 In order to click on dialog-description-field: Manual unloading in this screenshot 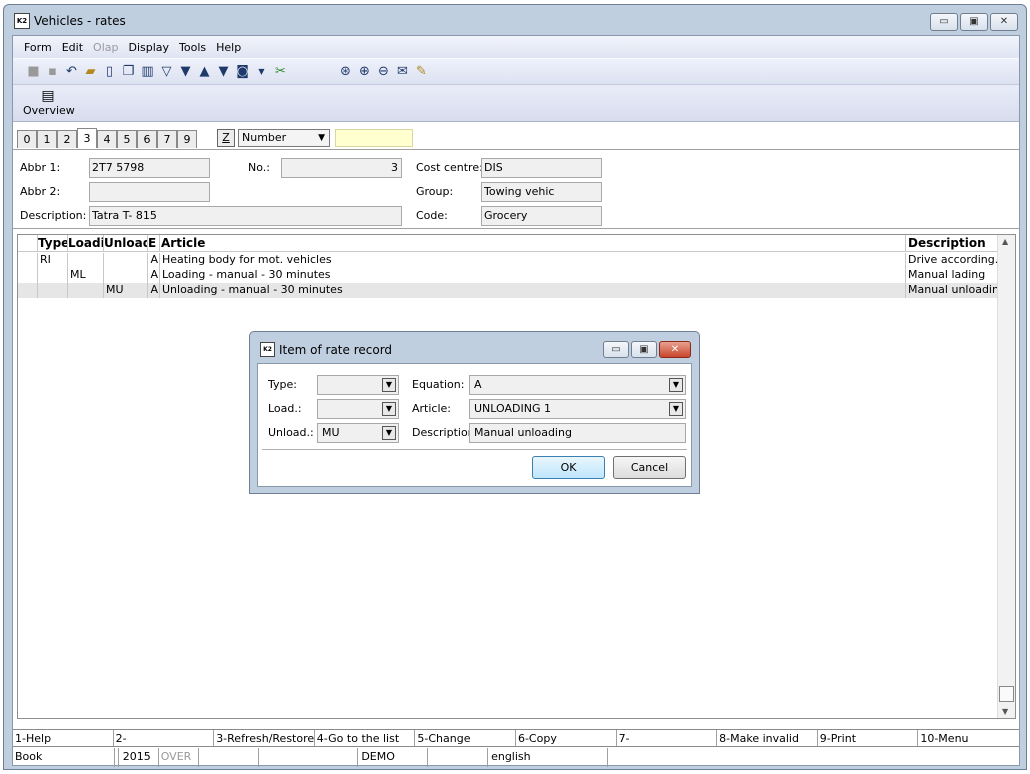, I will do `click(577, 433)`.